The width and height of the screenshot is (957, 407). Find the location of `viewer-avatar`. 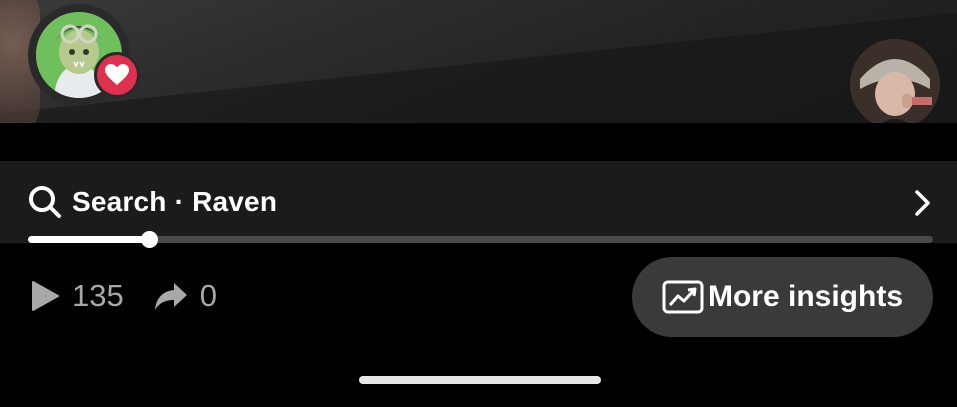

viewer-avatar is located at coordinates (895, 84).